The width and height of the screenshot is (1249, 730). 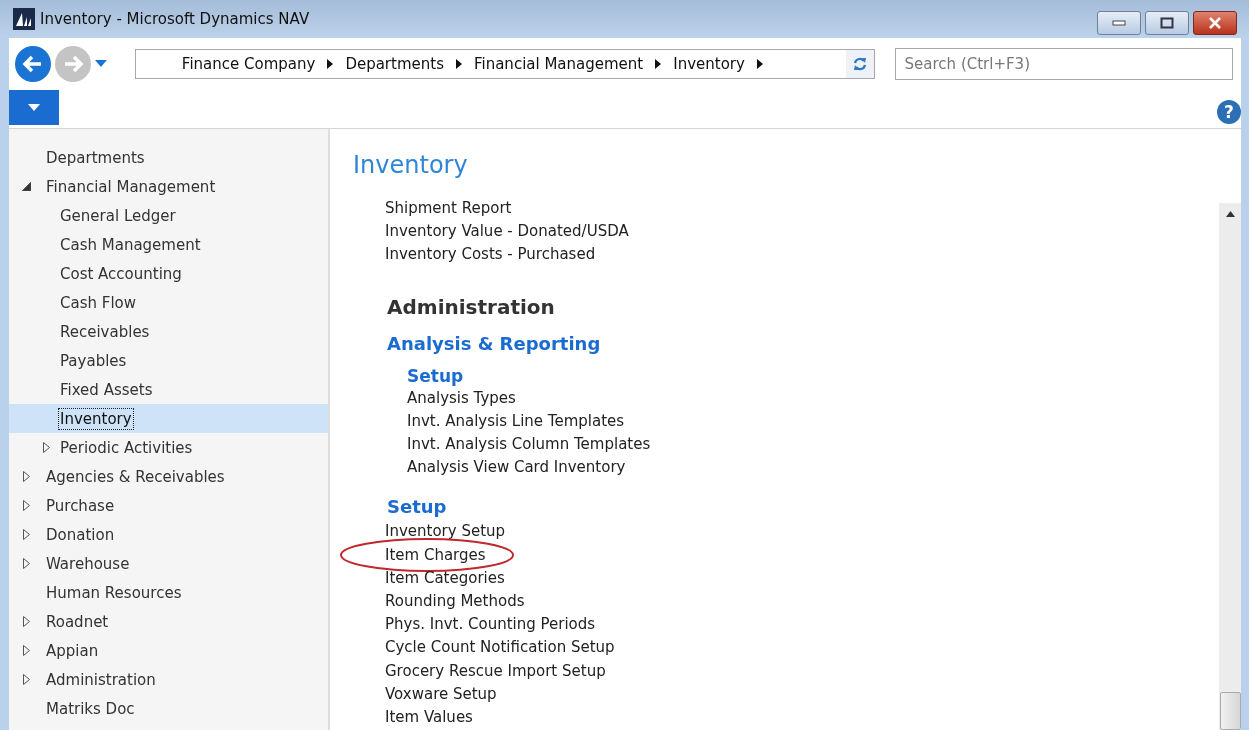 What do you see at coordinates (709, 64) in the screenshot?
I see `breadcrumb-link: Inventory` at bounding box center [709, 64].